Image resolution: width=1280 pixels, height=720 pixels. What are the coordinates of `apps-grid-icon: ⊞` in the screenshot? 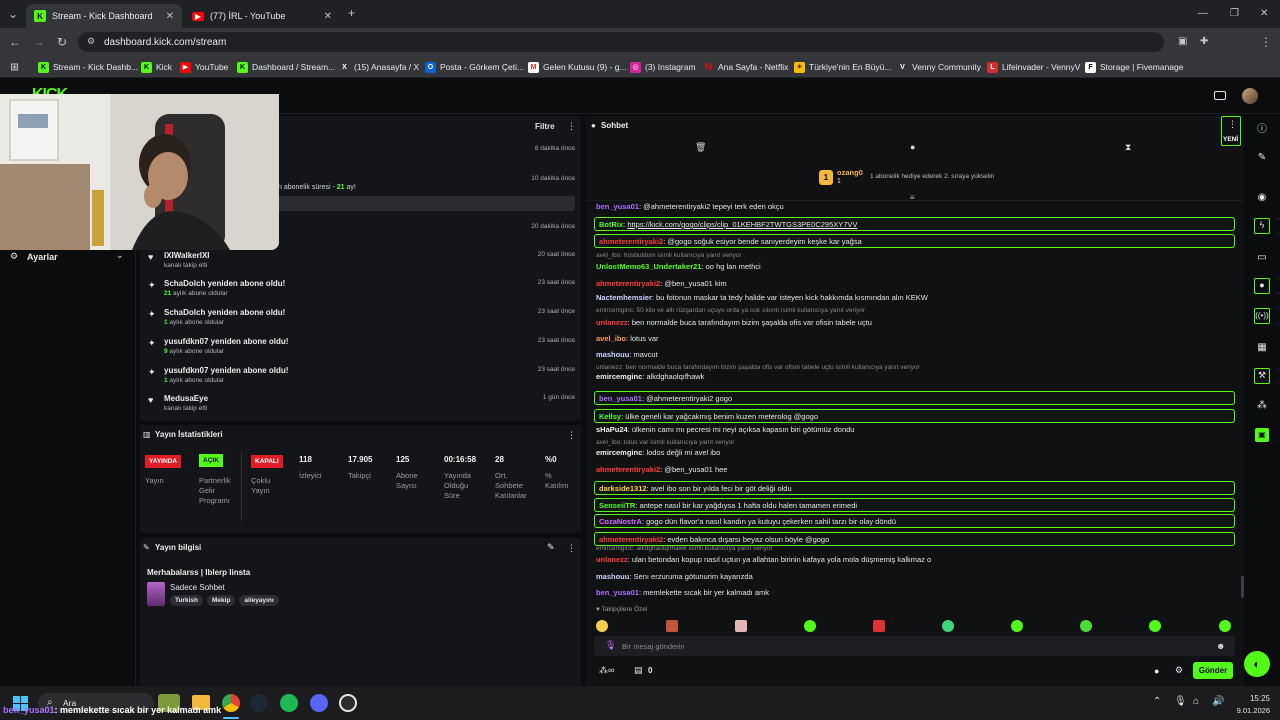 It's located at (16, 67).